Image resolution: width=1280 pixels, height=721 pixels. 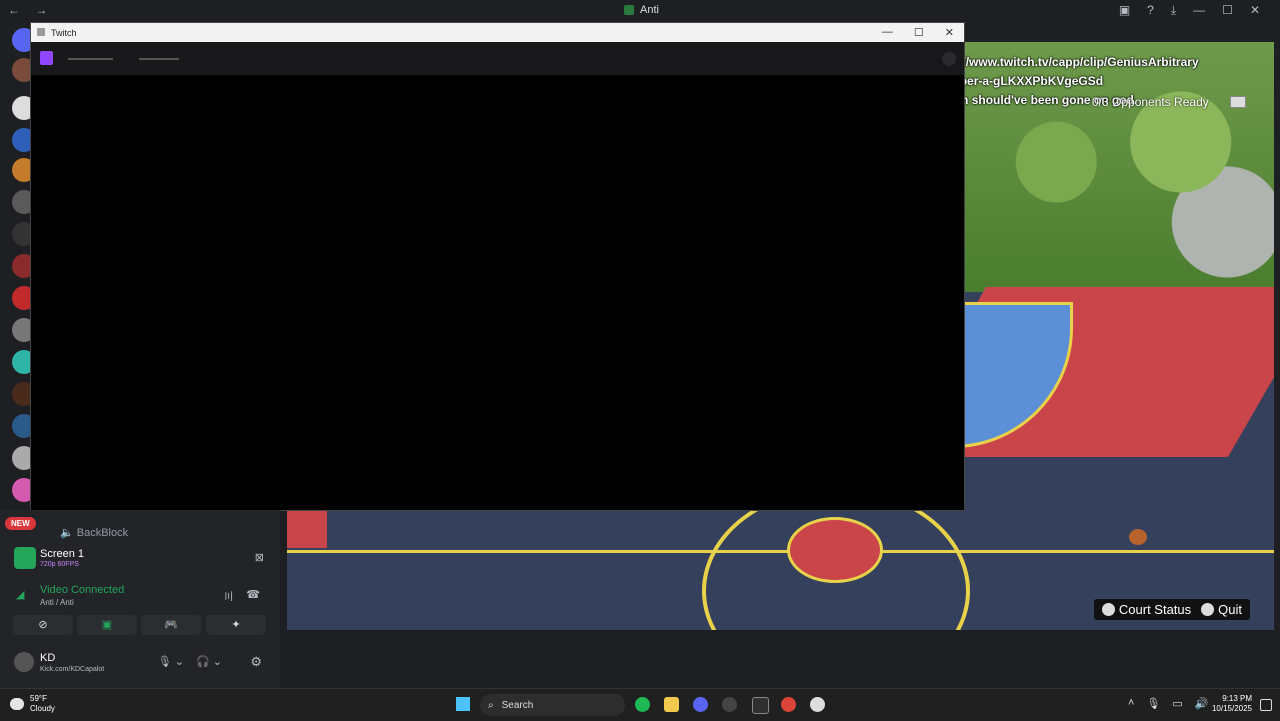 What do you see at coordinates (835, 550) in the screenshot?
I see `center-logo` at bounding box center [835, 550].